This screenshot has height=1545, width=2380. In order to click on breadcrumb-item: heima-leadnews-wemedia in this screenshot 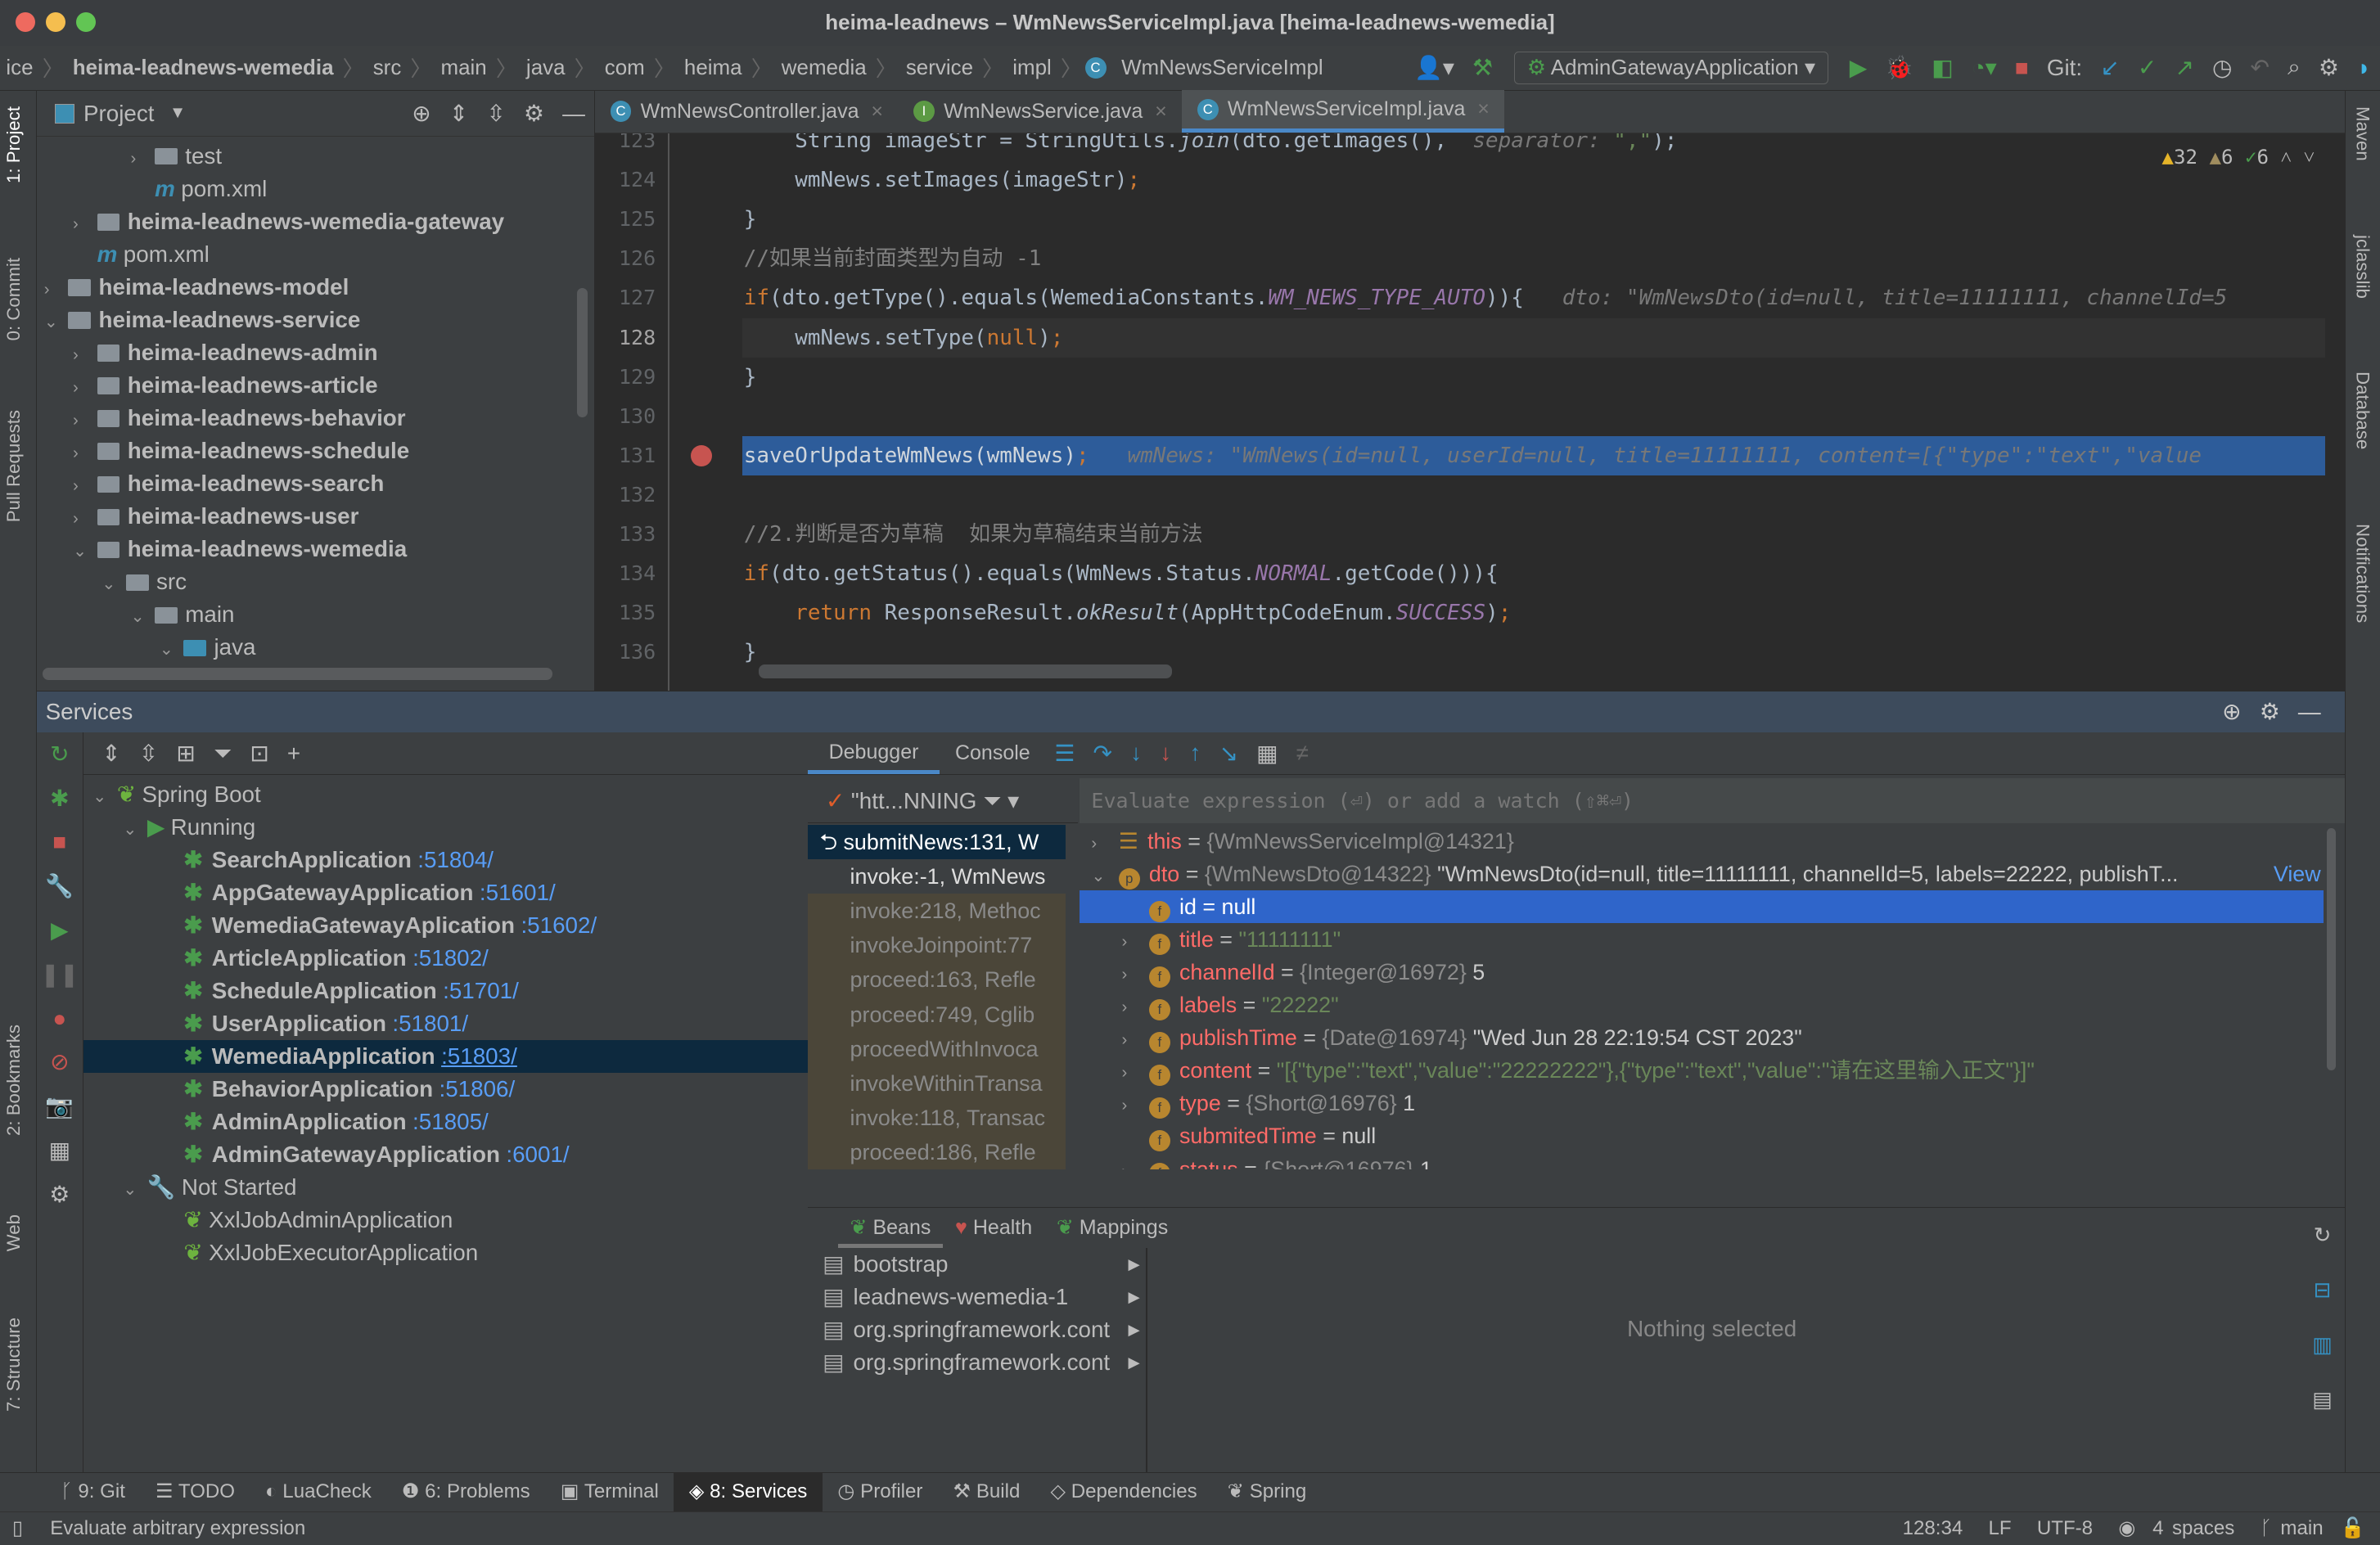, I will do `click(203, 67)`.